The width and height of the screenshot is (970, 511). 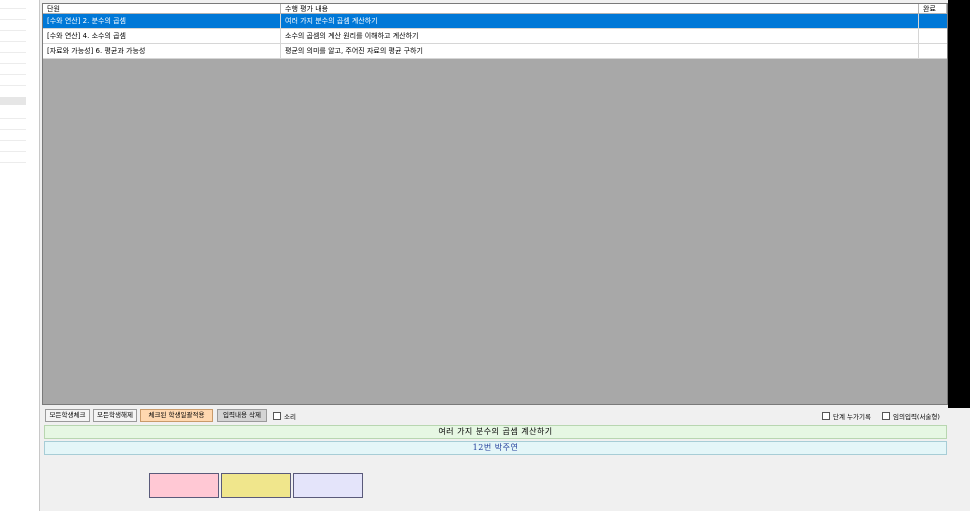 What do you see at coordinates (959, 204) in the screenshot?
I see `right-edge-bar` at bounding box center [959, 204].